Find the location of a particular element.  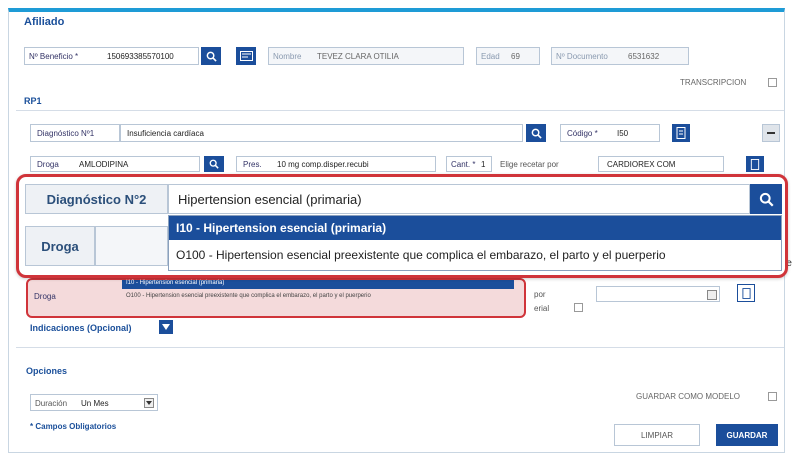

droga-field: Droga AMLODIPINA is located at coordinates (115, 164).